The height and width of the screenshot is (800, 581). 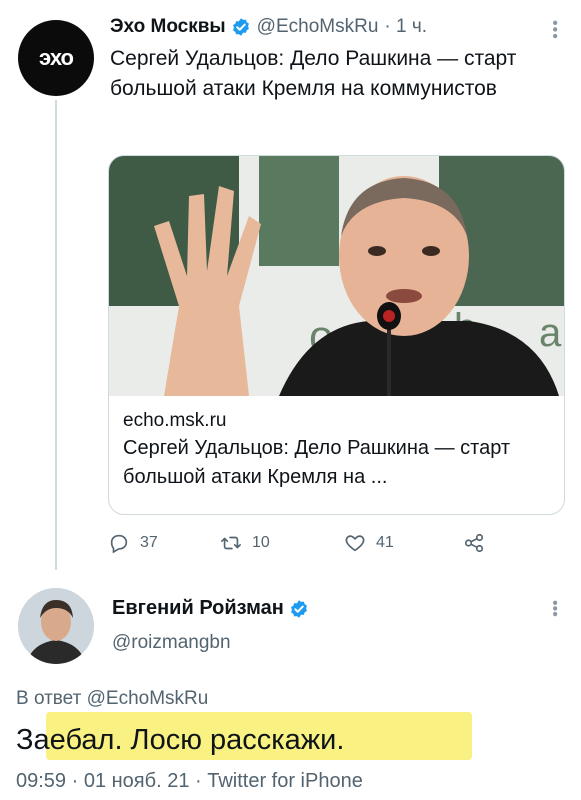 What do you see at coordinates (369, 543) in the screenshot?
I see `like-button: 41` at bounding box center [369, 543].